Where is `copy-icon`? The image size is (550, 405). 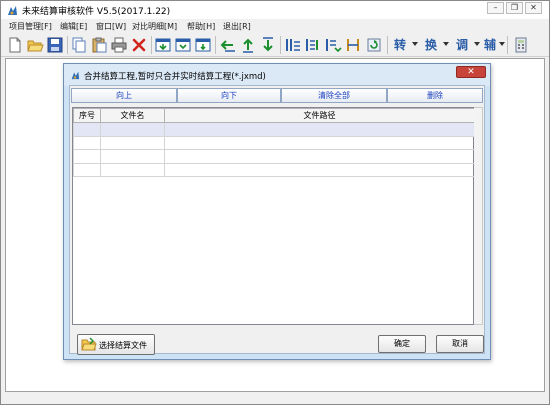 copy-icon is located at coordinates (79, 45).